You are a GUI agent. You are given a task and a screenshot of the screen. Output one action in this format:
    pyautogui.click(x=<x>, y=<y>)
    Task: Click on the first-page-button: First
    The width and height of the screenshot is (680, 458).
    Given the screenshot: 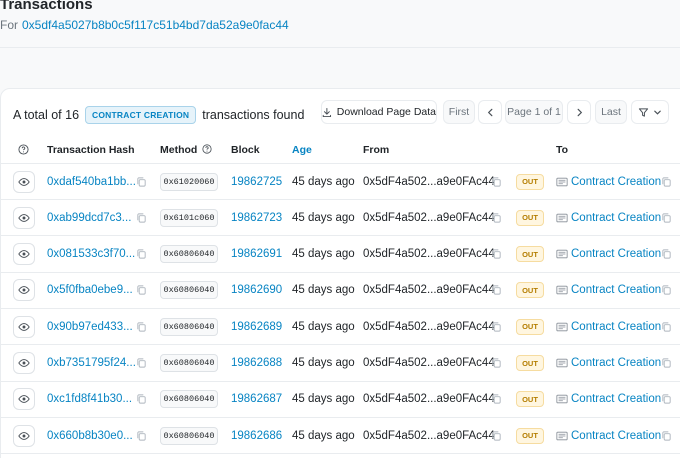 What is the action you would take?
    pyautogui.click(x=459, y=112)
    